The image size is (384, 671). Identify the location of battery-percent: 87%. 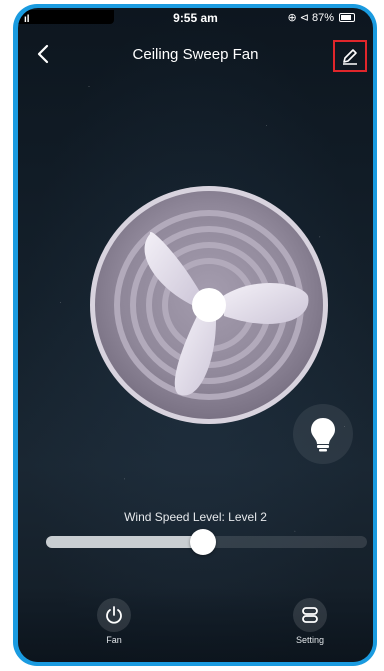
(322, 17).